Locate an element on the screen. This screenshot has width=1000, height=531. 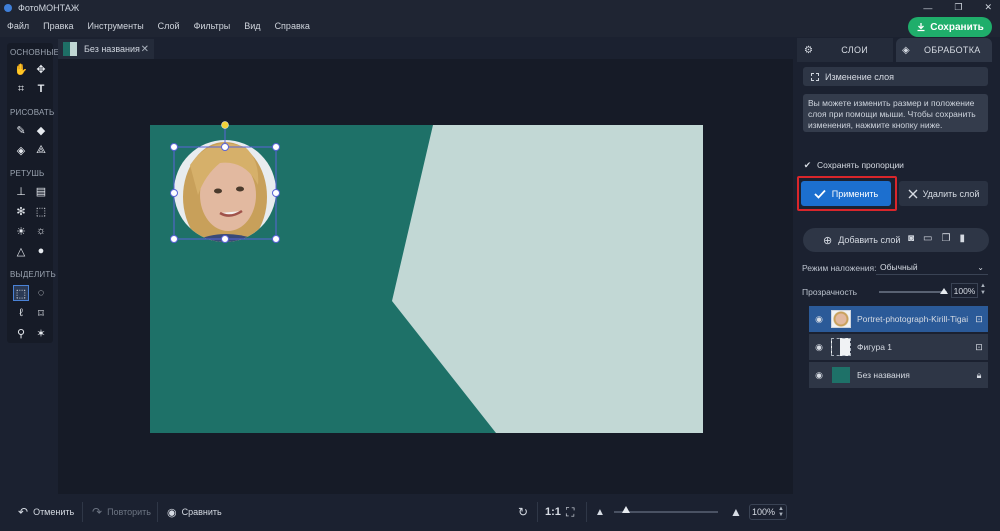
document-thumbnail is located at coordinates (70, 49).